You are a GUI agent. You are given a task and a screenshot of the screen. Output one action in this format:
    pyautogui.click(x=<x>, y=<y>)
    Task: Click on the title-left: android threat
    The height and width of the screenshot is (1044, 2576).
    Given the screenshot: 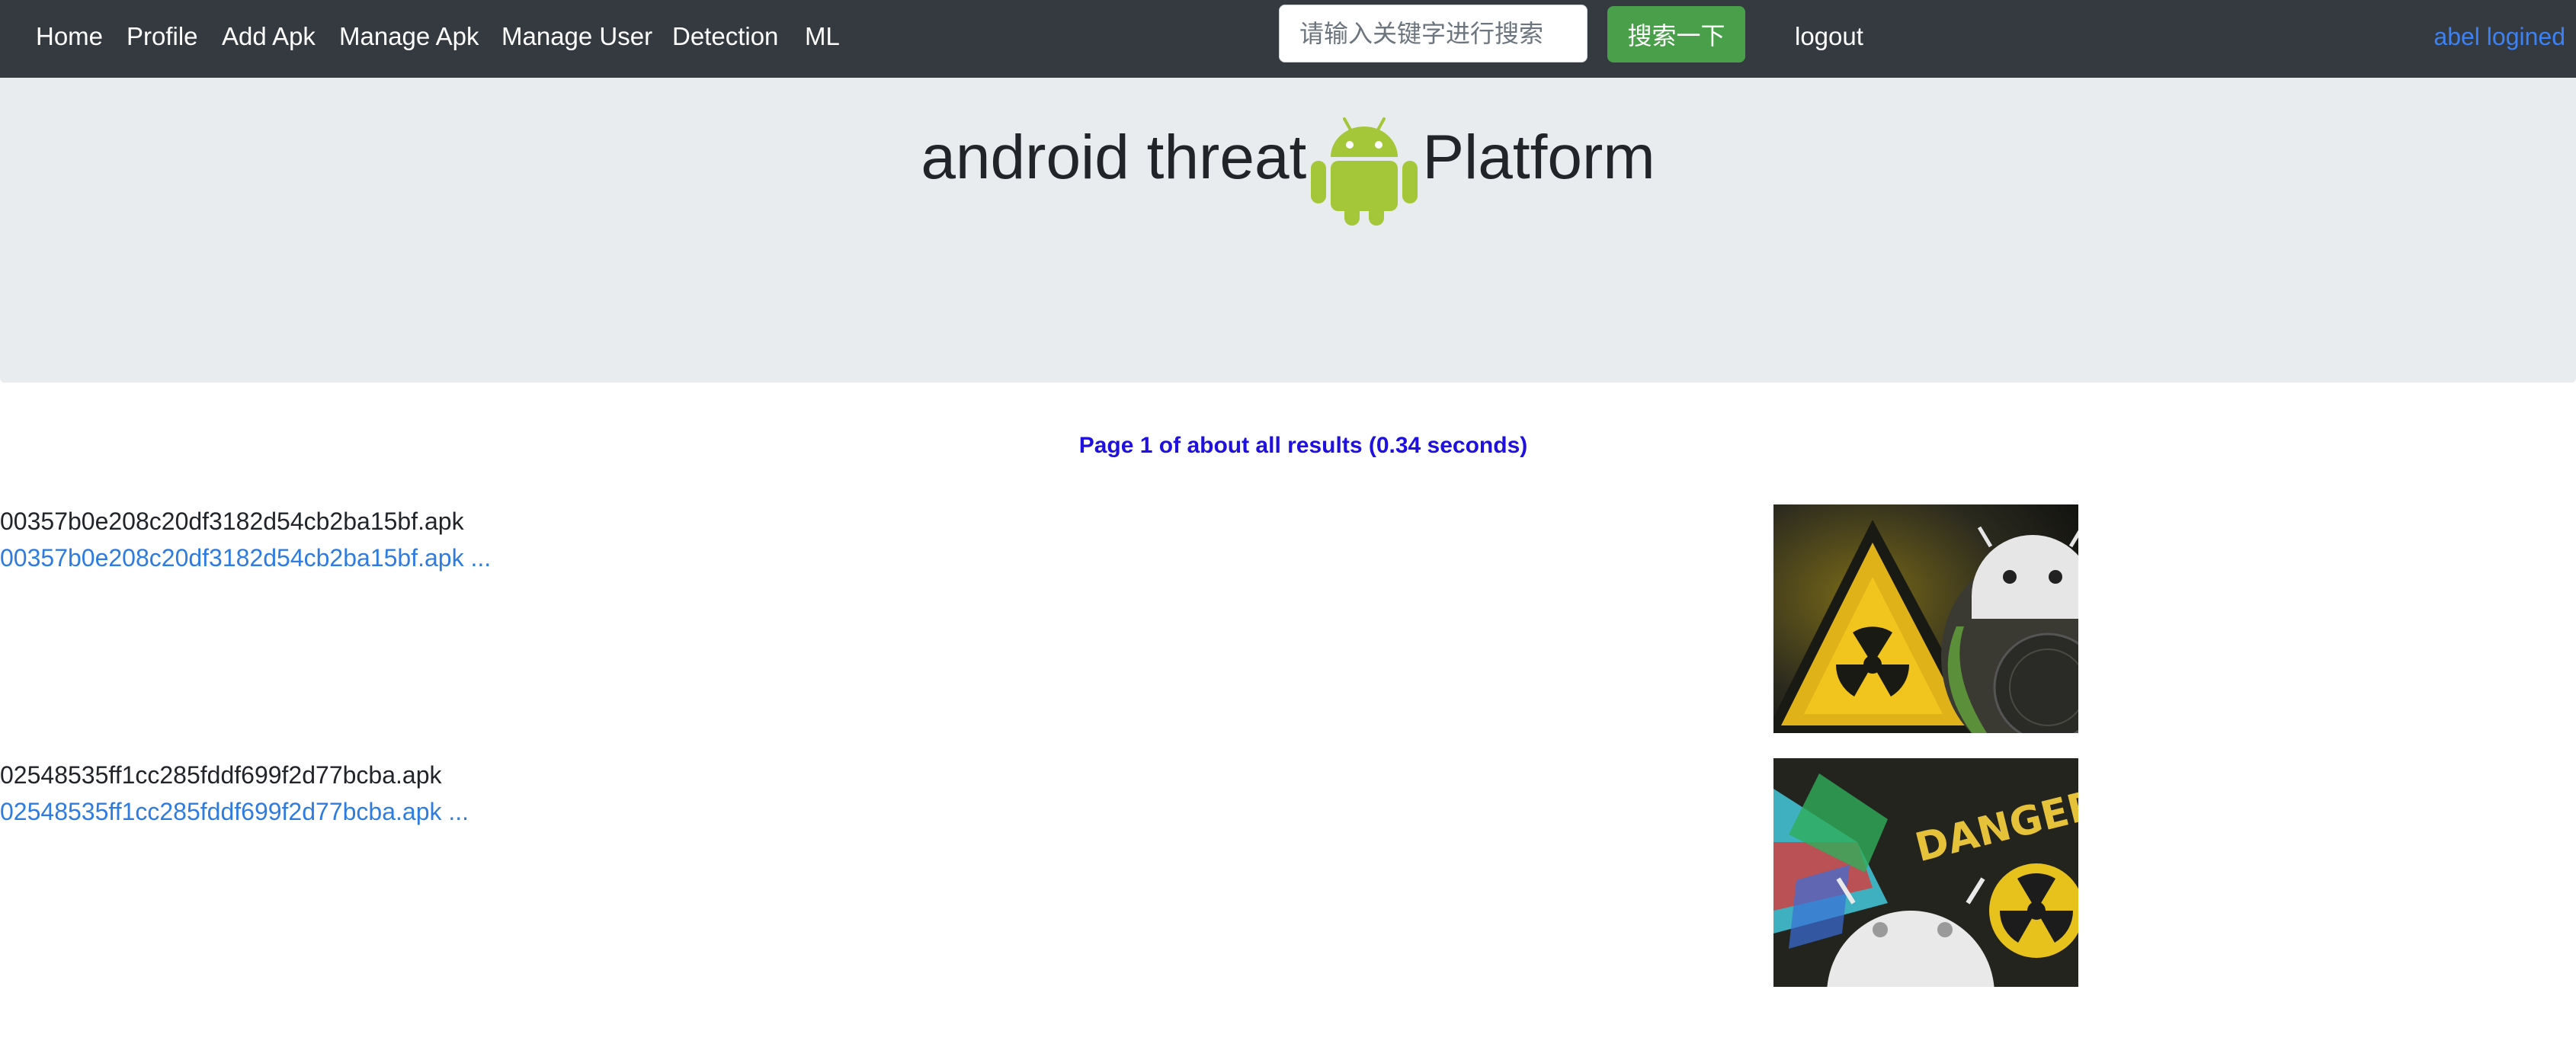 What is the action you would take?
    pyautogui.click(x=1114, y=157)
    